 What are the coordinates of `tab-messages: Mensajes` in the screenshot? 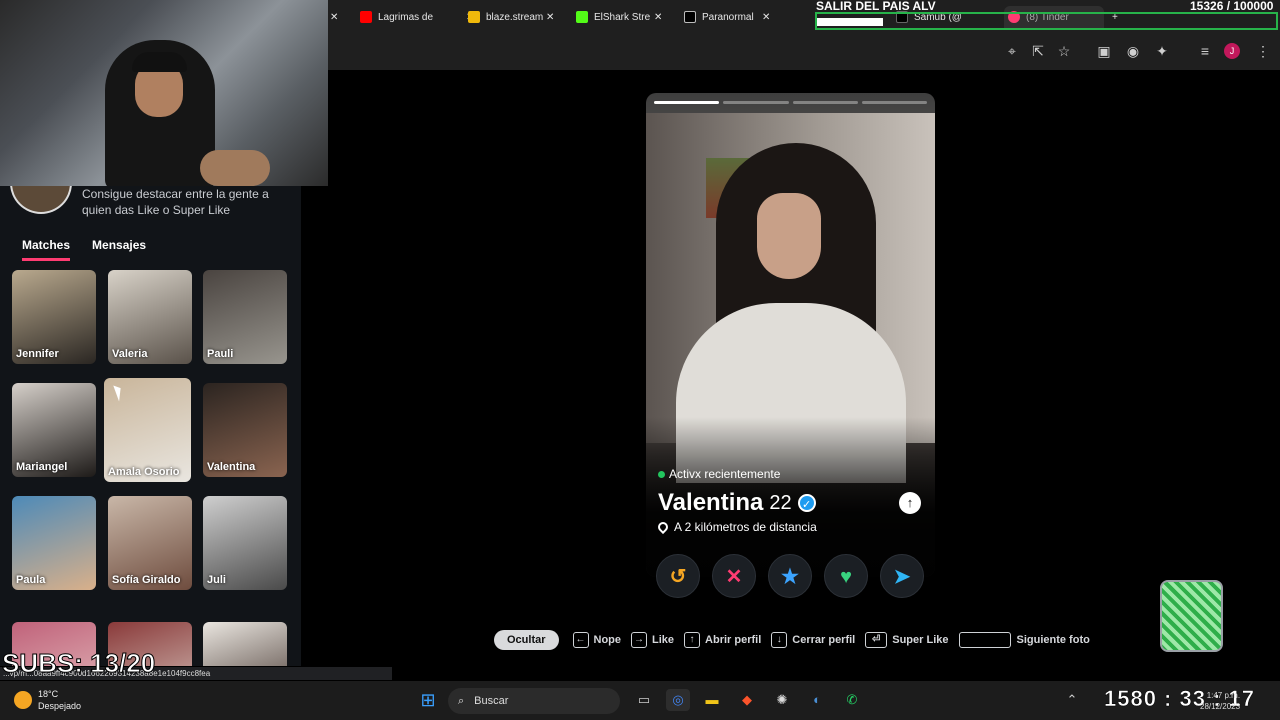 It's located at (119, 249).